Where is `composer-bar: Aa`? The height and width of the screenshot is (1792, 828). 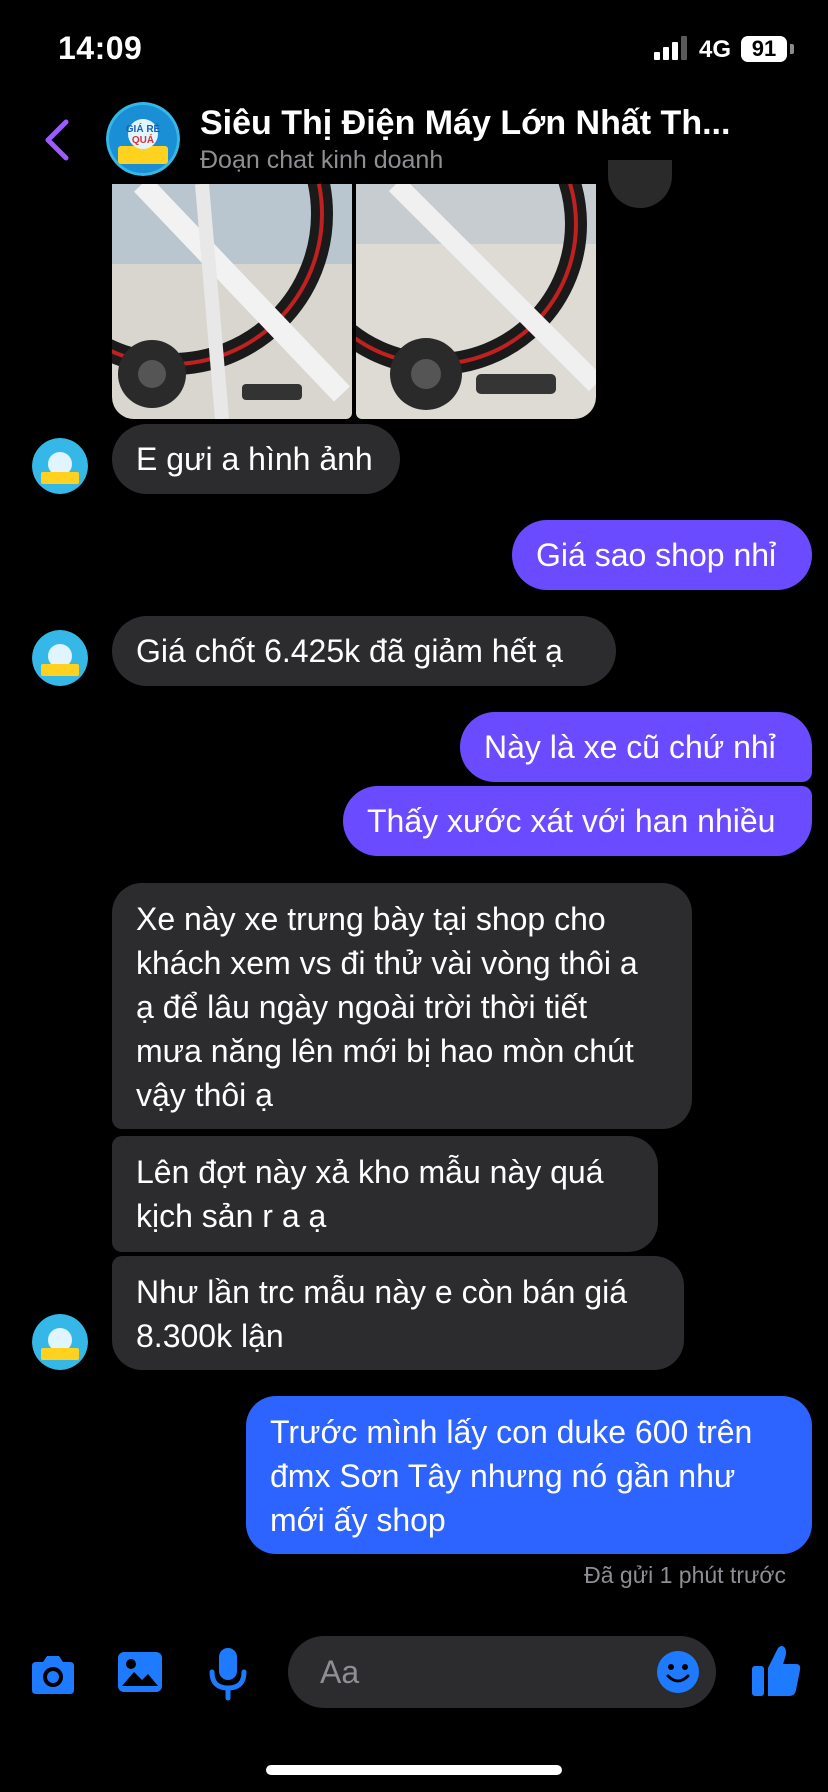
composer-bar: Aa is located at coordinates (414, 1675).